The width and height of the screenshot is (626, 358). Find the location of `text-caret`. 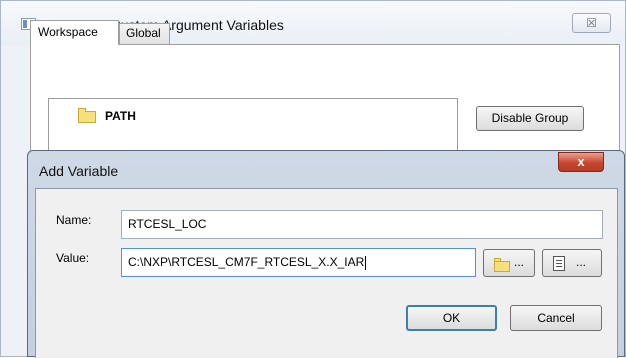

text-caret is located at coordinates (366, 262).